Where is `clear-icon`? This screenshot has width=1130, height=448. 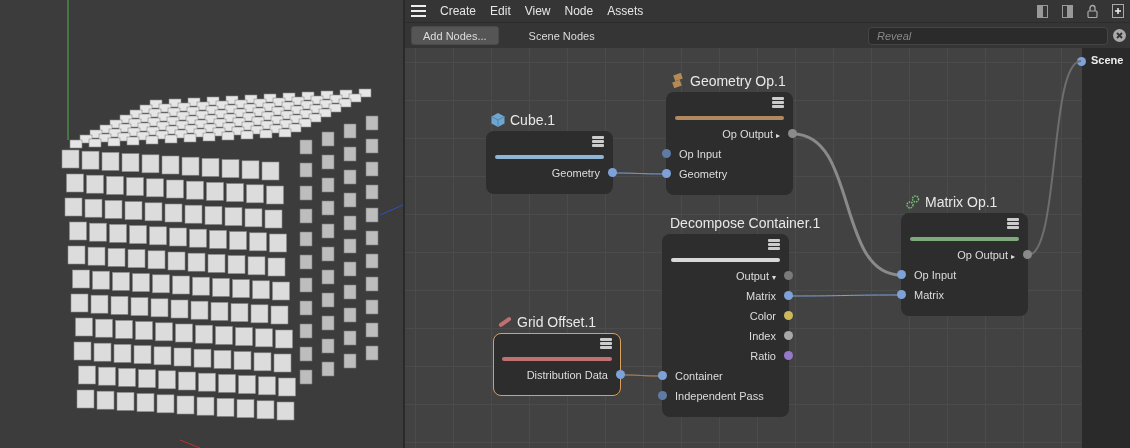 clear-icon is located at coordinates (1119, 35).